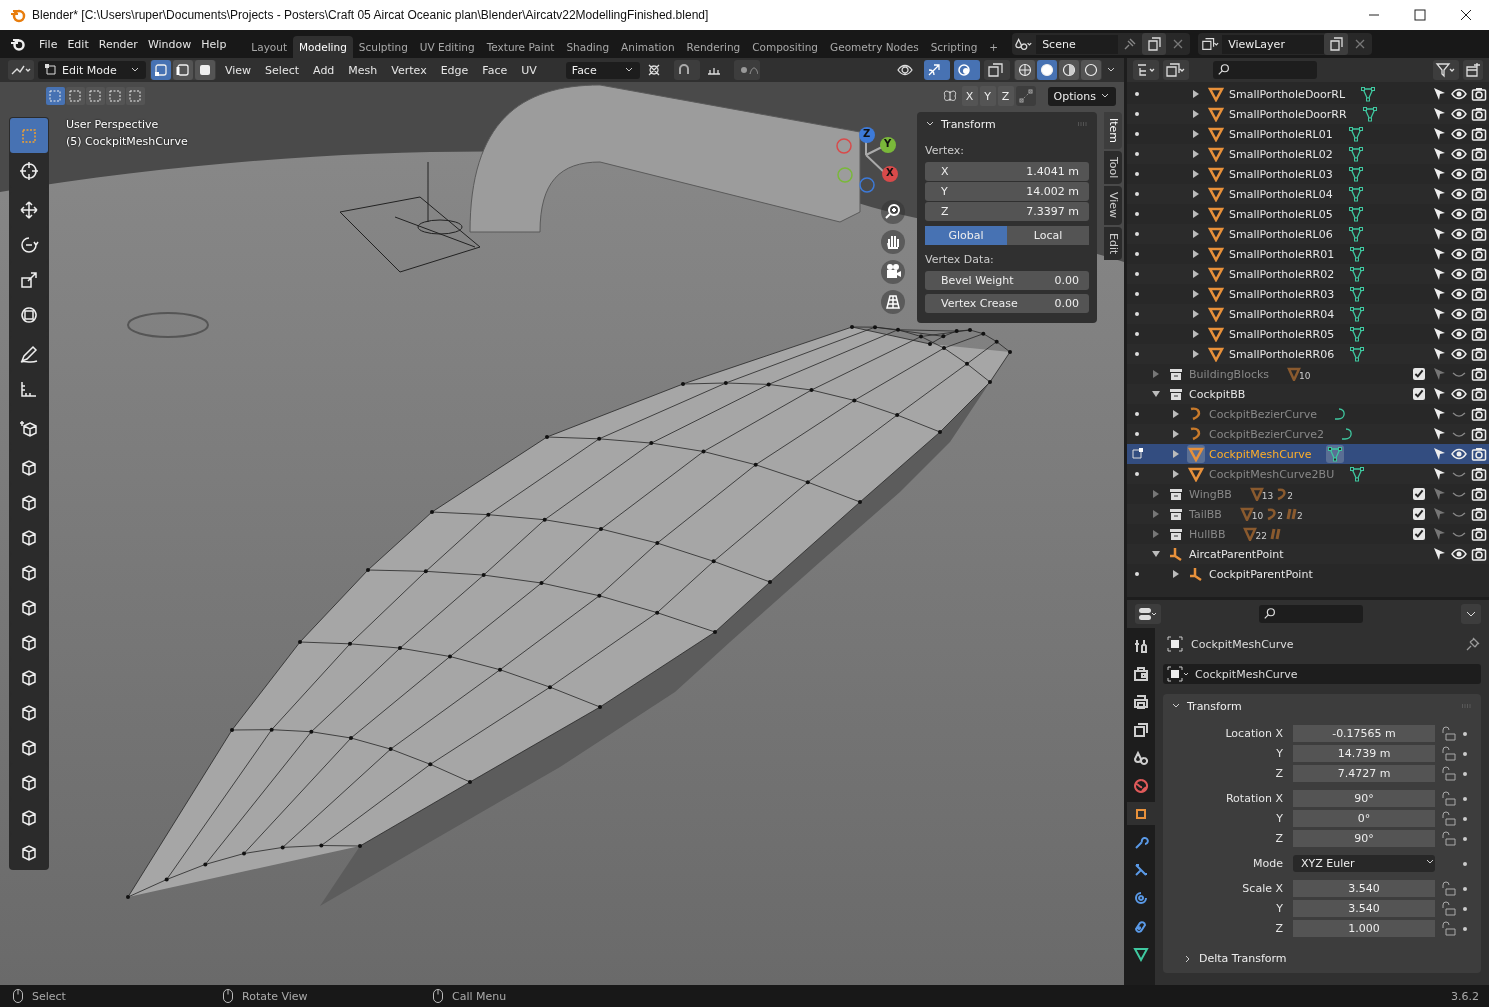  What do you see at coordinates (48, 44) in the screenshot?
I see `menu-item: File` at bounding box center [48, 44].